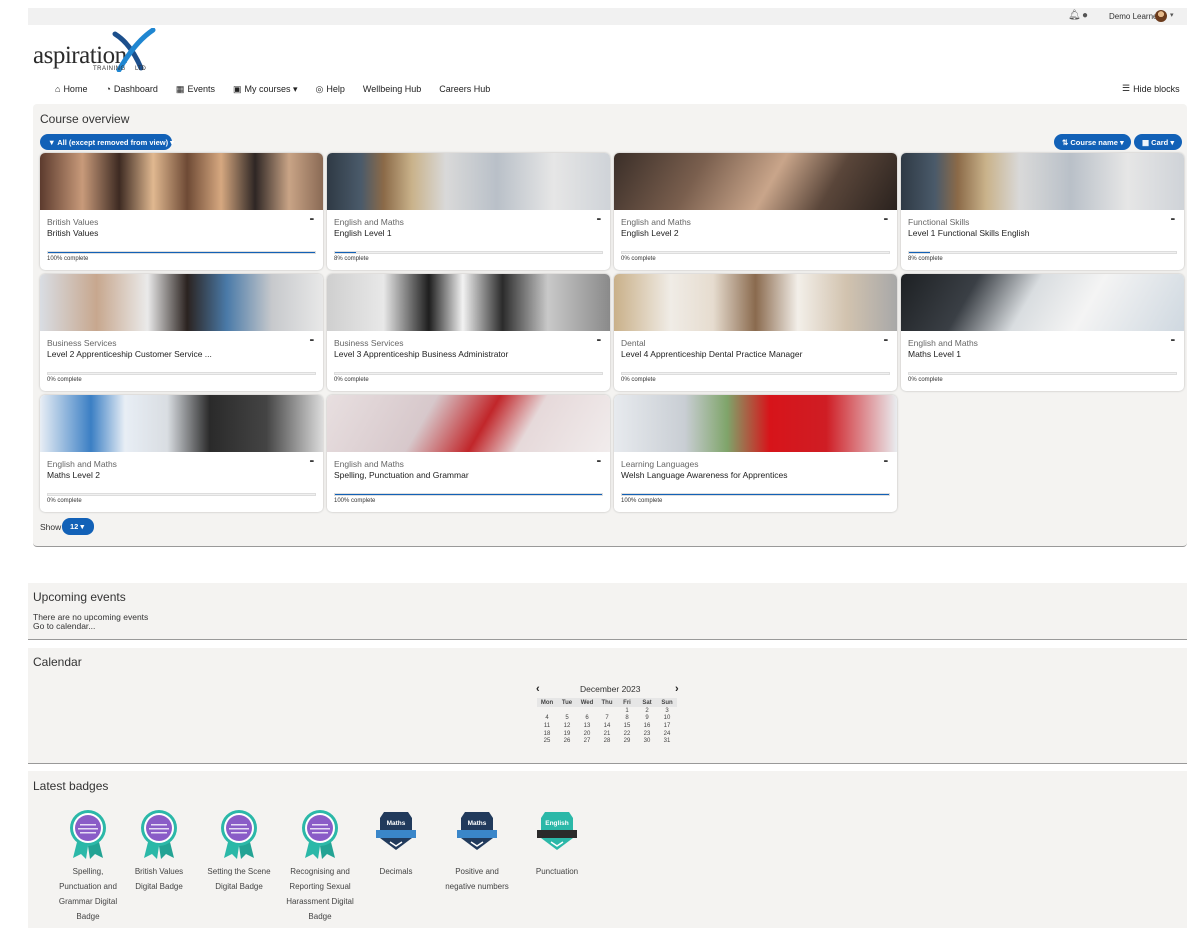  What do you see at coordinates (647, 741) in the screenshot?
I see `calendar-day: 30` at bounding box center [647, 741].